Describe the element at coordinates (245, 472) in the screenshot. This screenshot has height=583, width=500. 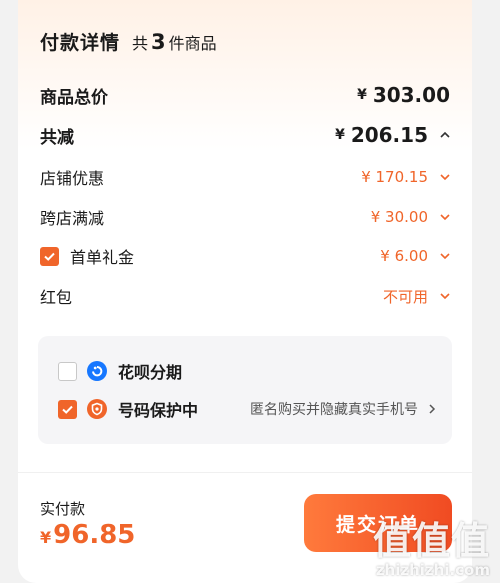
I see `divider` at that location.